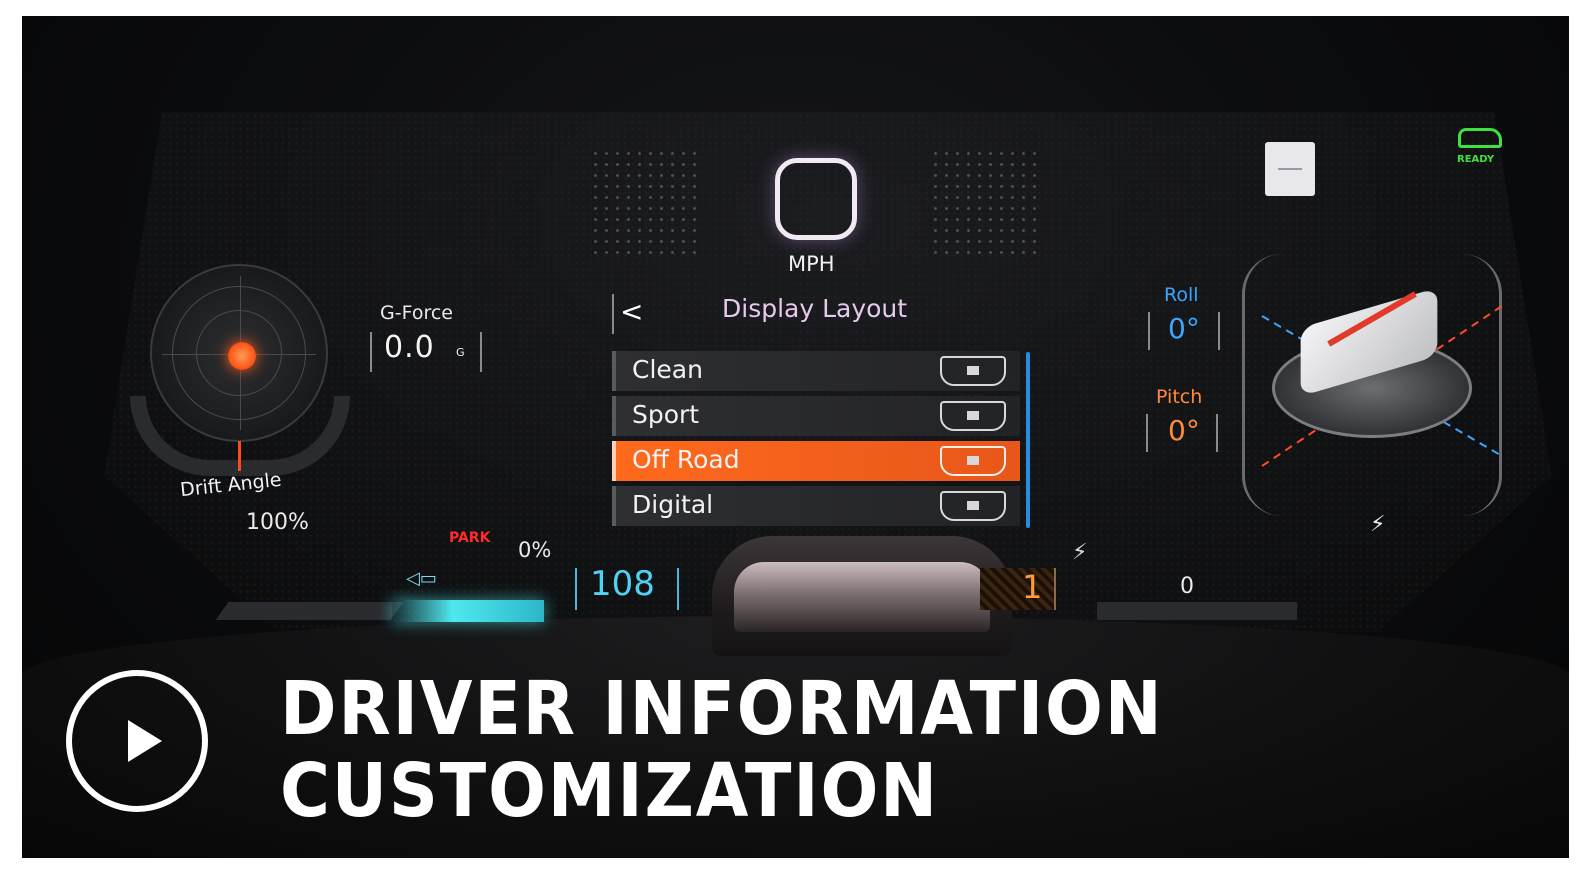 Image resolution: width=1591 pixels, height=872 pixels. What do you see at coordinates (309, 611) in the screenshot?
I see `battery-track` at bounding box center [309, 611].